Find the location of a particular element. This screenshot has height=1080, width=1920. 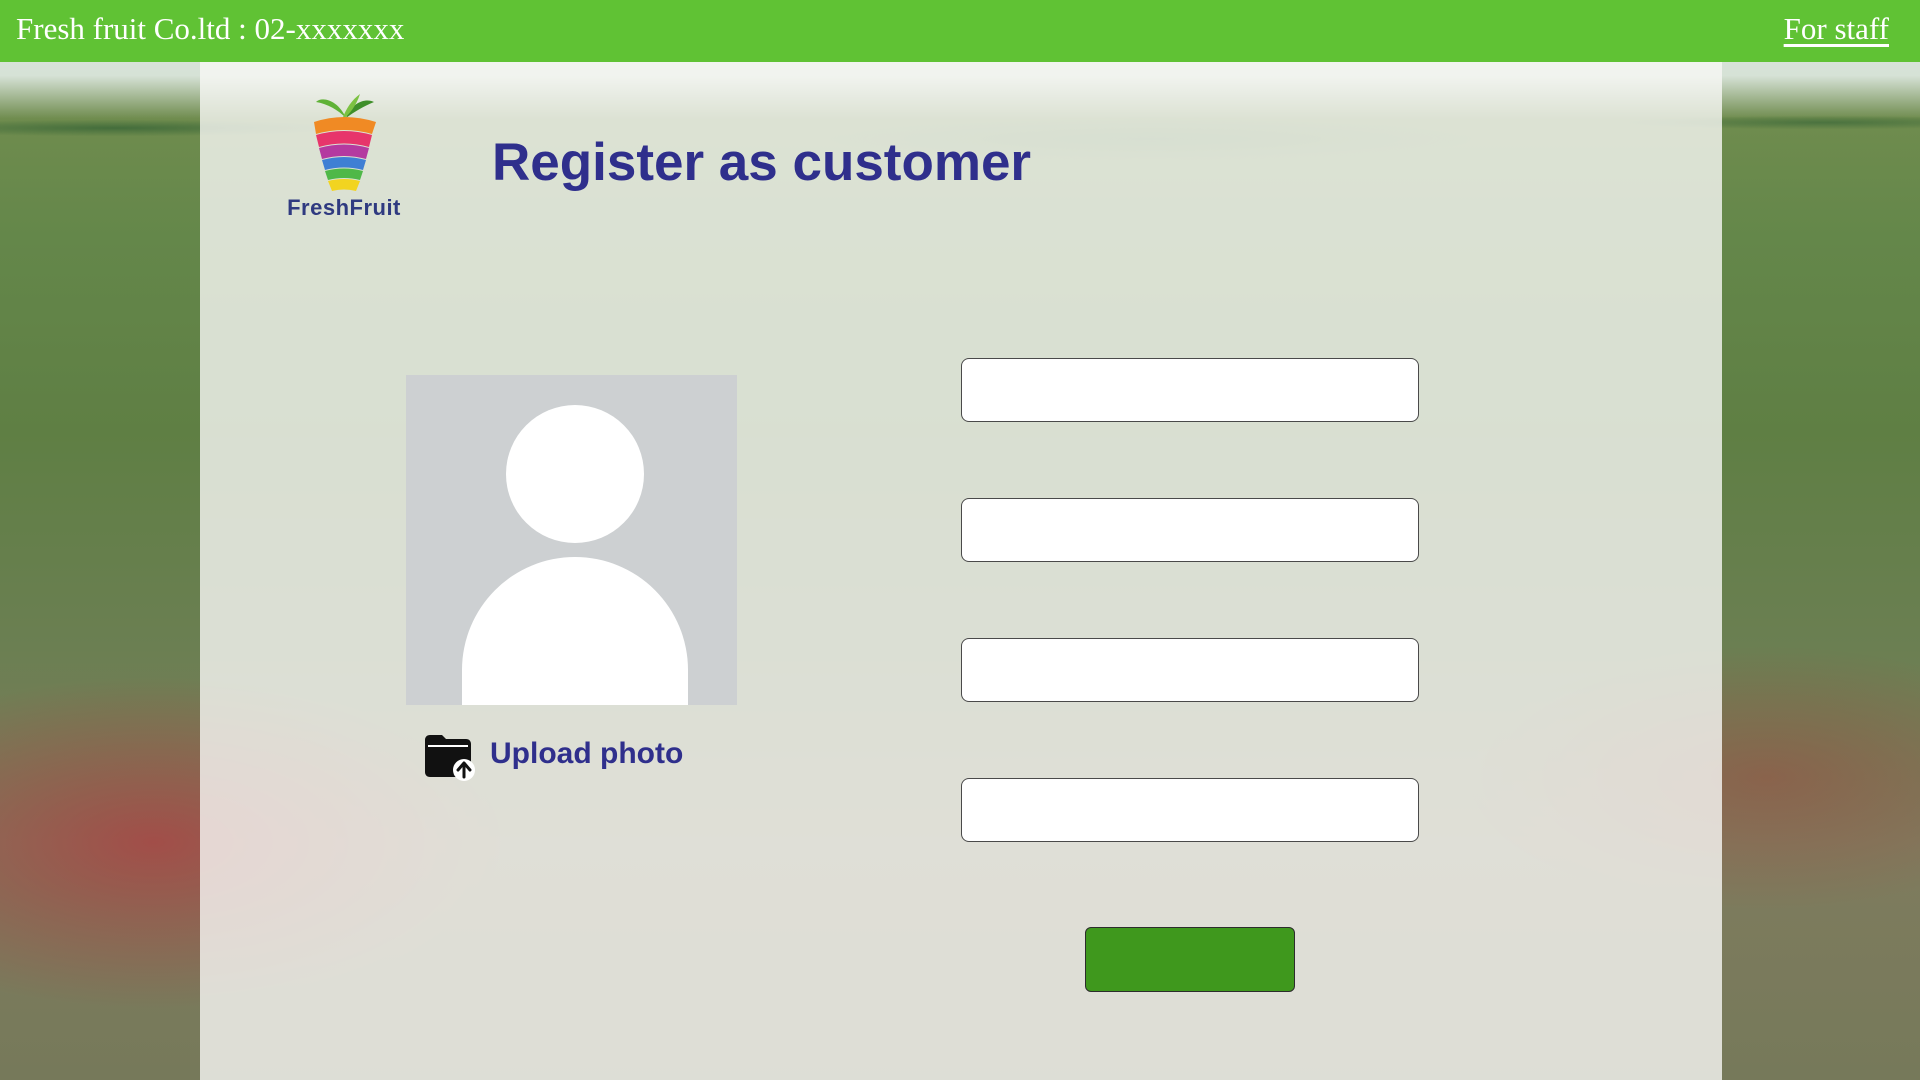

company-info: Fresh fruit Co.ltd : 02-xxxxxxx is located at coordinates (210, 28).